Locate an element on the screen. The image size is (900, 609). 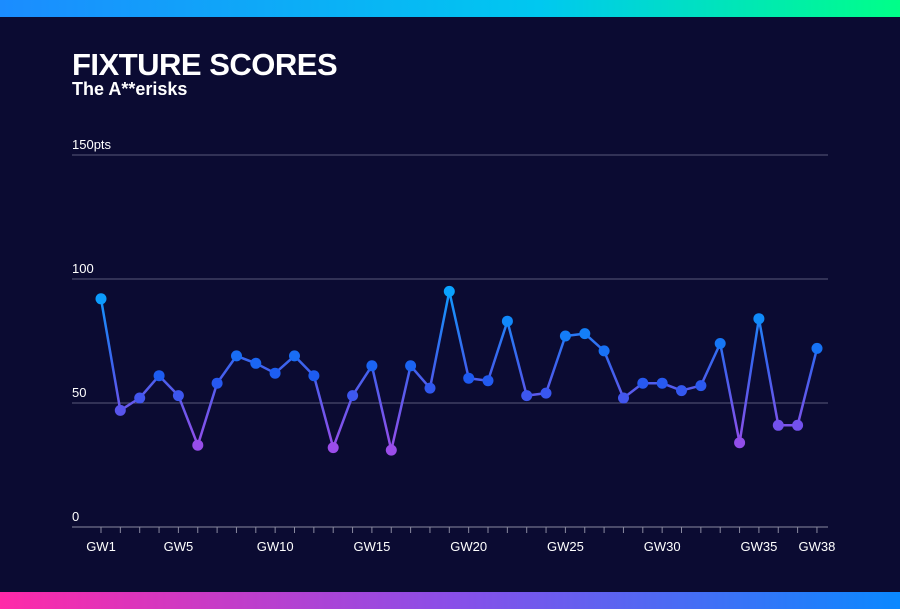
x-tick-label: GW10 is located at coordinates (275, 546).